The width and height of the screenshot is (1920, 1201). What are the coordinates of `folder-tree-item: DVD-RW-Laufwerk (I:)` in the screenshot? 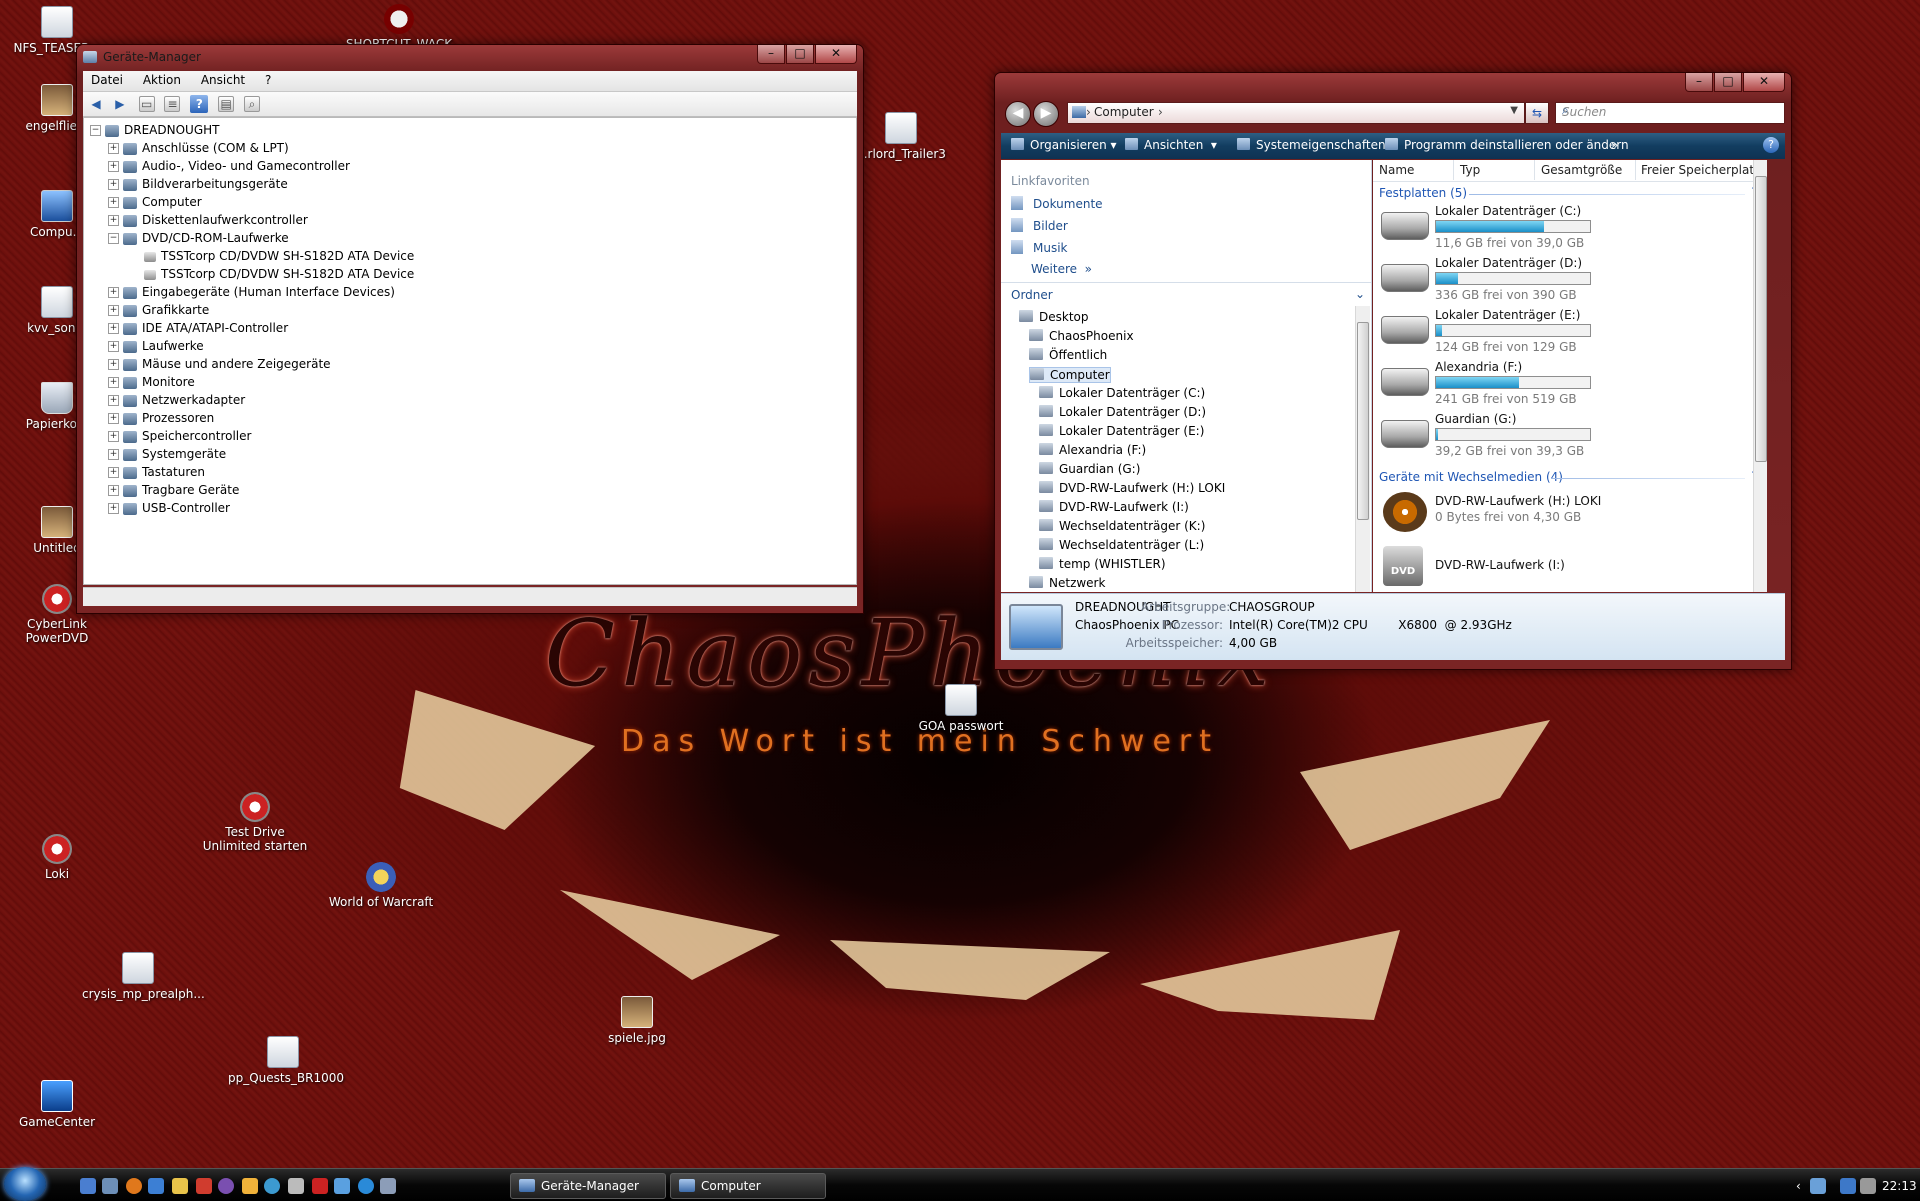 It's located at (1114, 507).